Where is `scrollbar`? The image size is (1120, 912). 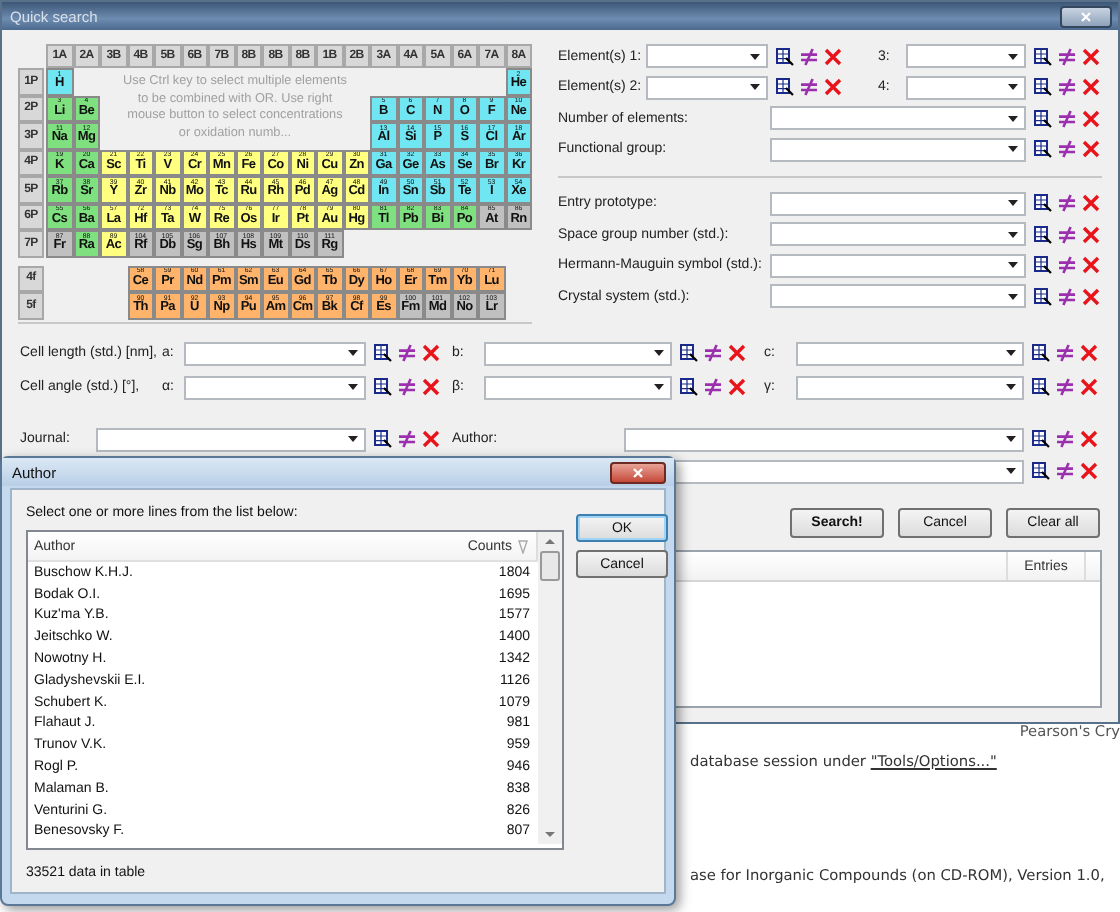 scrollbar is located at coordinates (550, 688).